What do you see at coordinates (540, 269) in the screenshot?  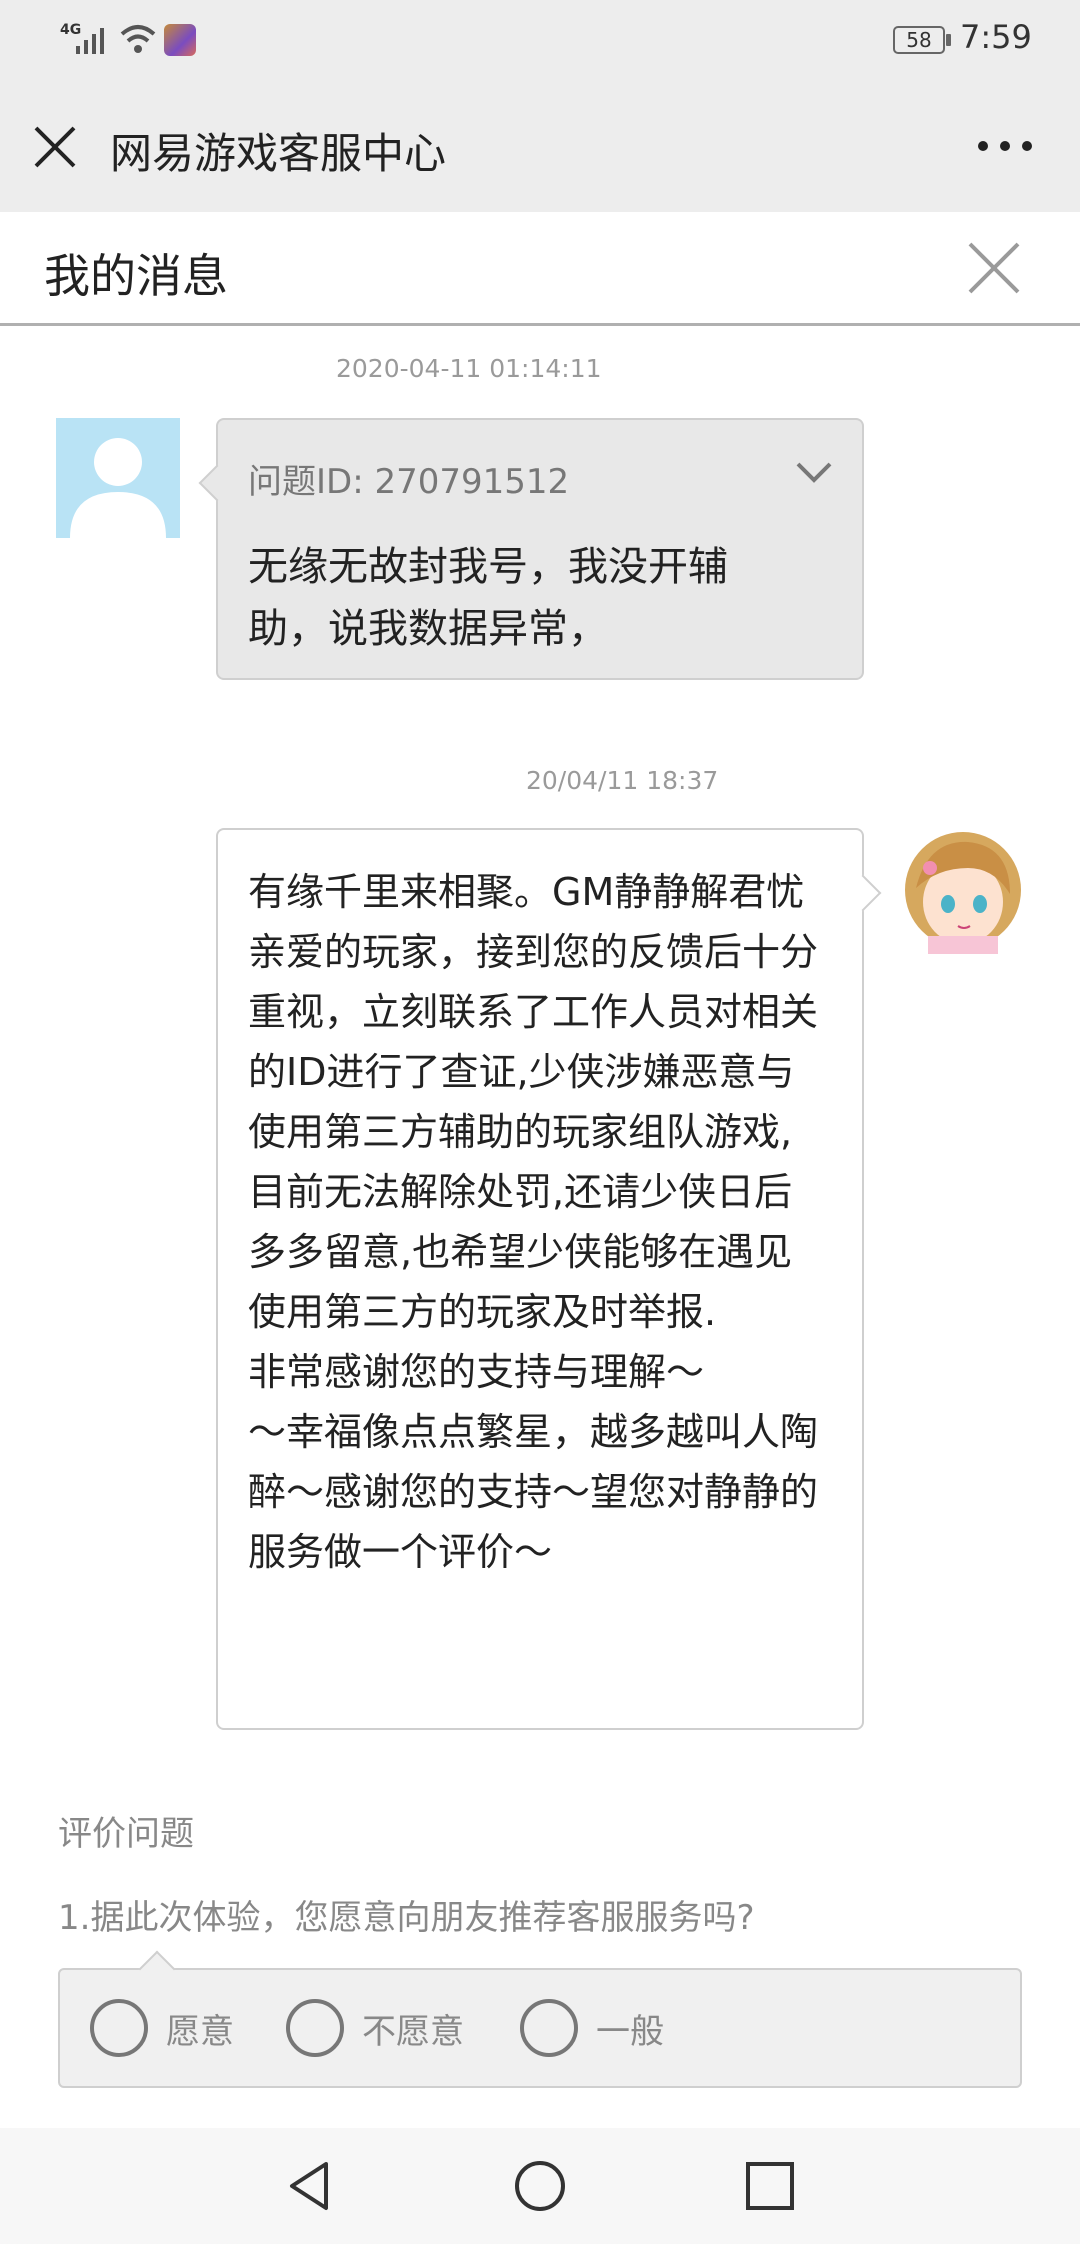 I see `messages-header: 我的消息` at bounding box center [540, 269].